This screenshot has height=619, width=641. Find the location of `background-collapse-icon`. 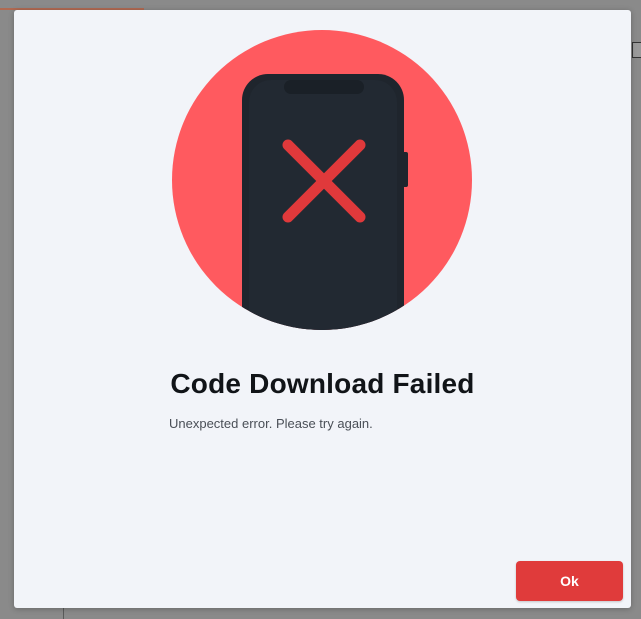

background-collapse-icon is located at coordinates (636, 50).